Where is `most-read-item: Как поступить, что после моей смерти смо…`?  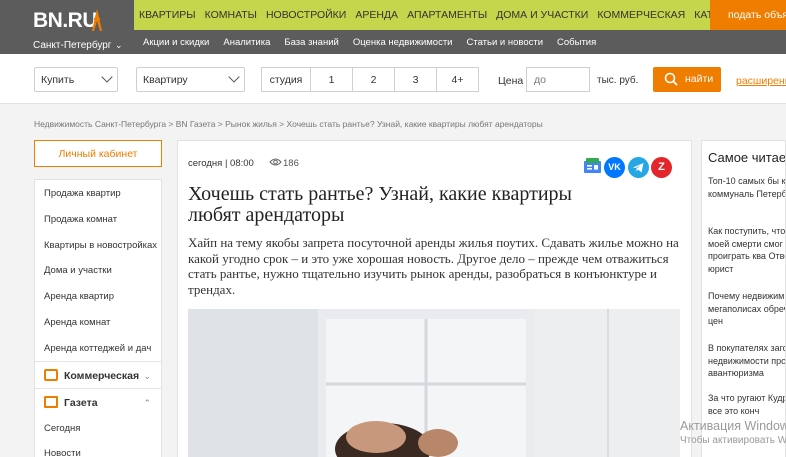 most-read-item: Как поступить, что после моей смерти смо… is located at coordinates (746, 250).